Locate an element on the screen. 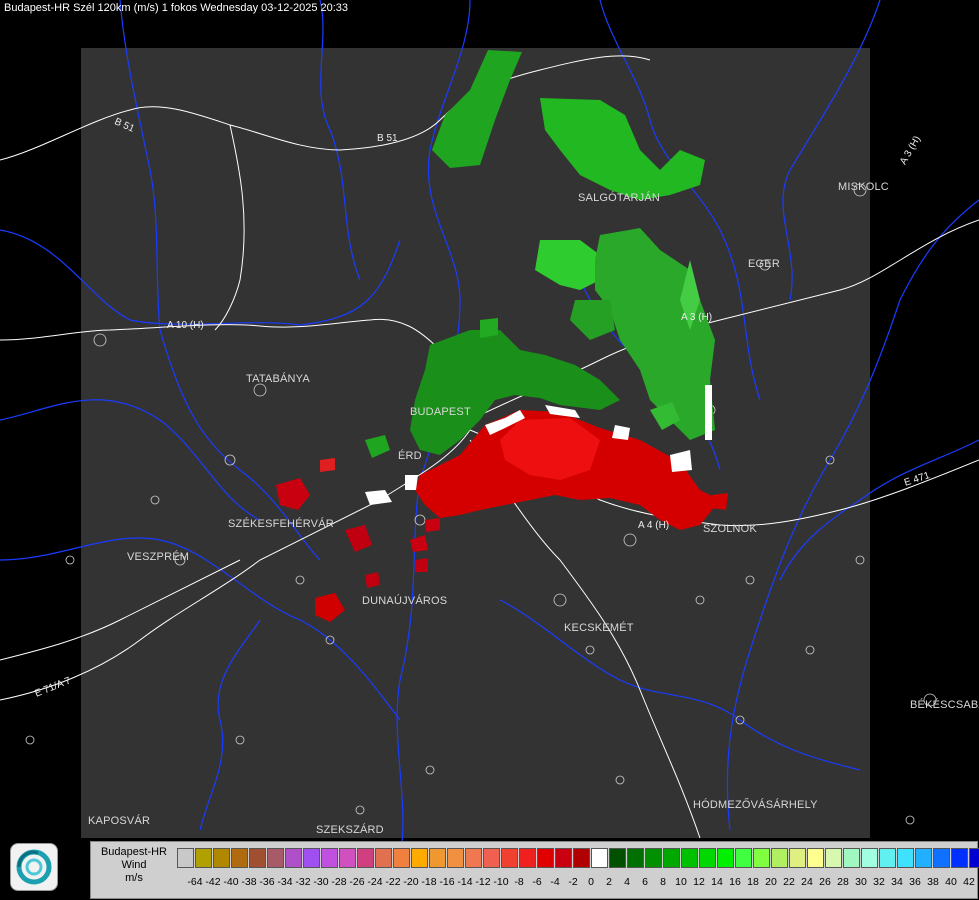 Image resolution: width=979 pixels, height=900 pixels. legend-label: Budapest-HR Wind m/s is located at coordinates (134, 870).